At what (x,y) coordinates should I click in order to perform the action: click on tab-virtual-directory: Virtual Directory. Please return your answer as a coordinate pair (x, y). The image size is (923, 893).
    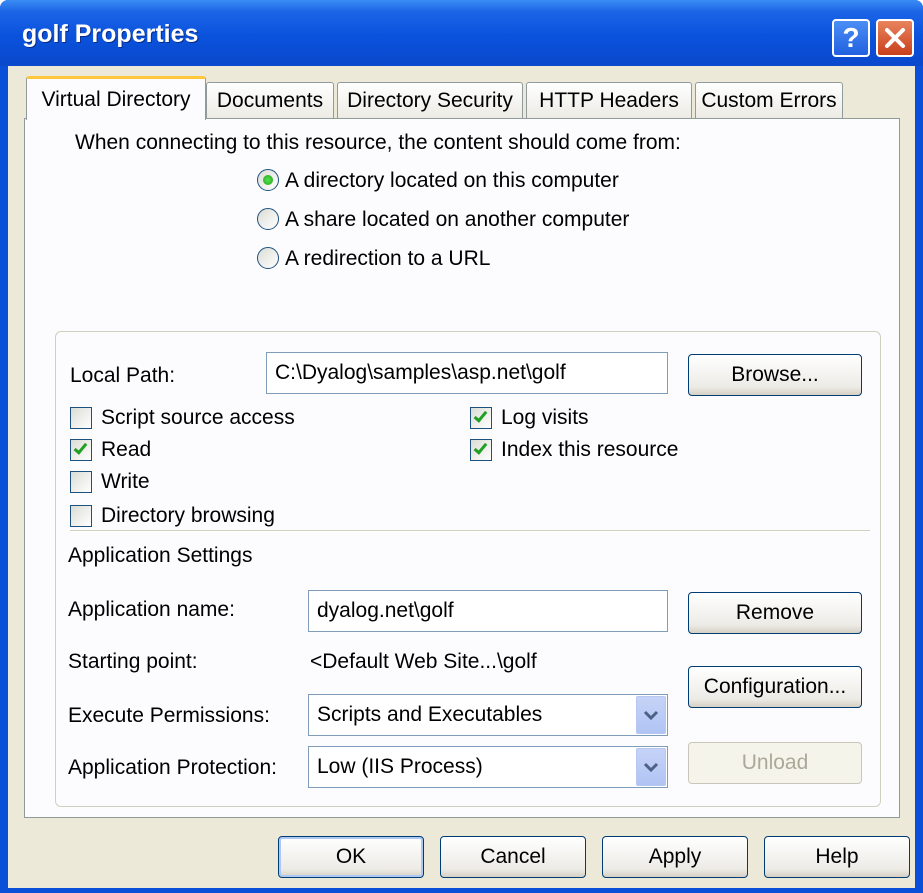
    Looking at the image, I should click on (116, 98).